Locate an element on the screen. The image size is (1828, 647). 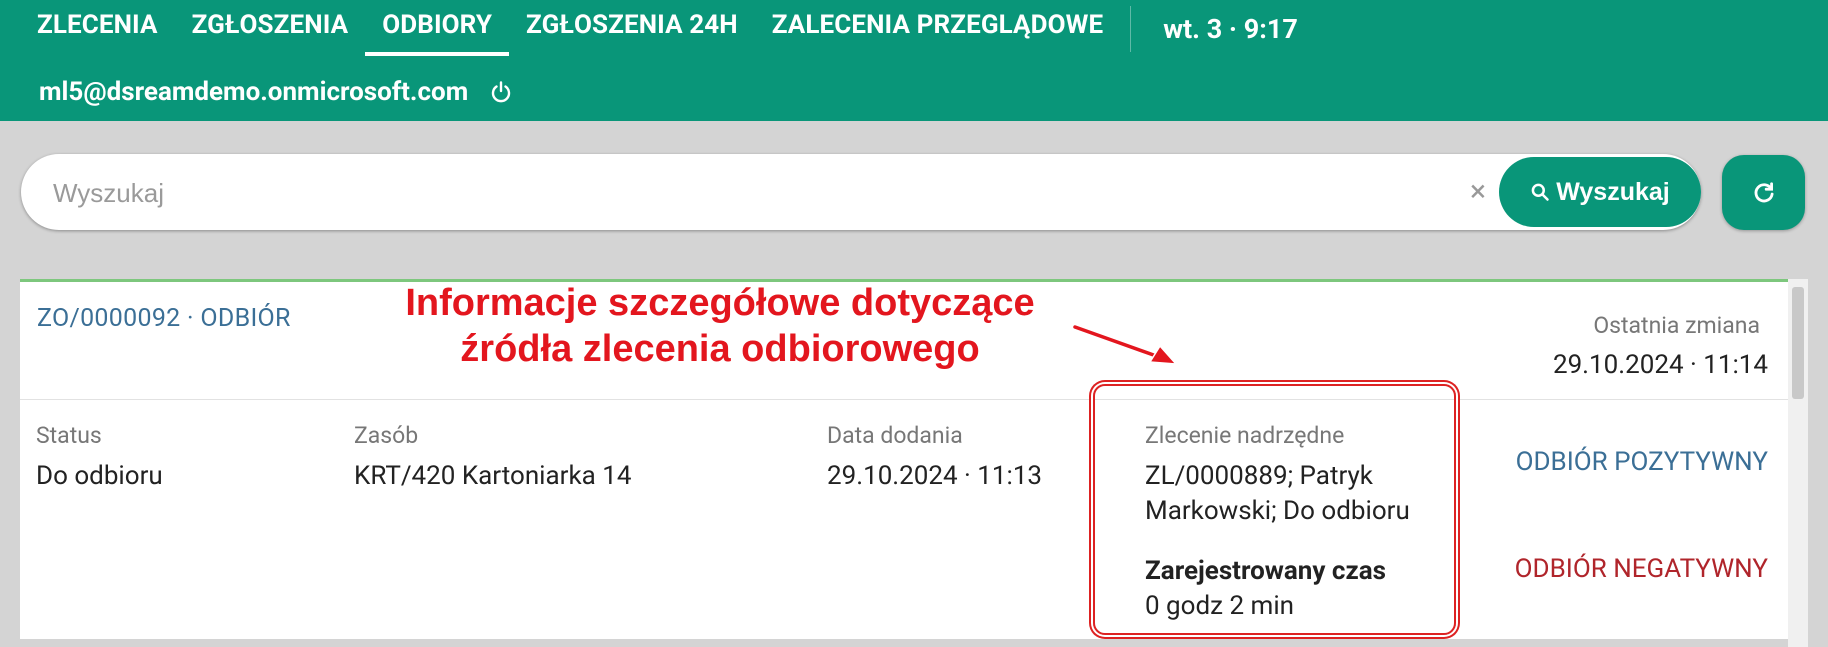
resource-label: Zasób is located at coordinates (386, 435).